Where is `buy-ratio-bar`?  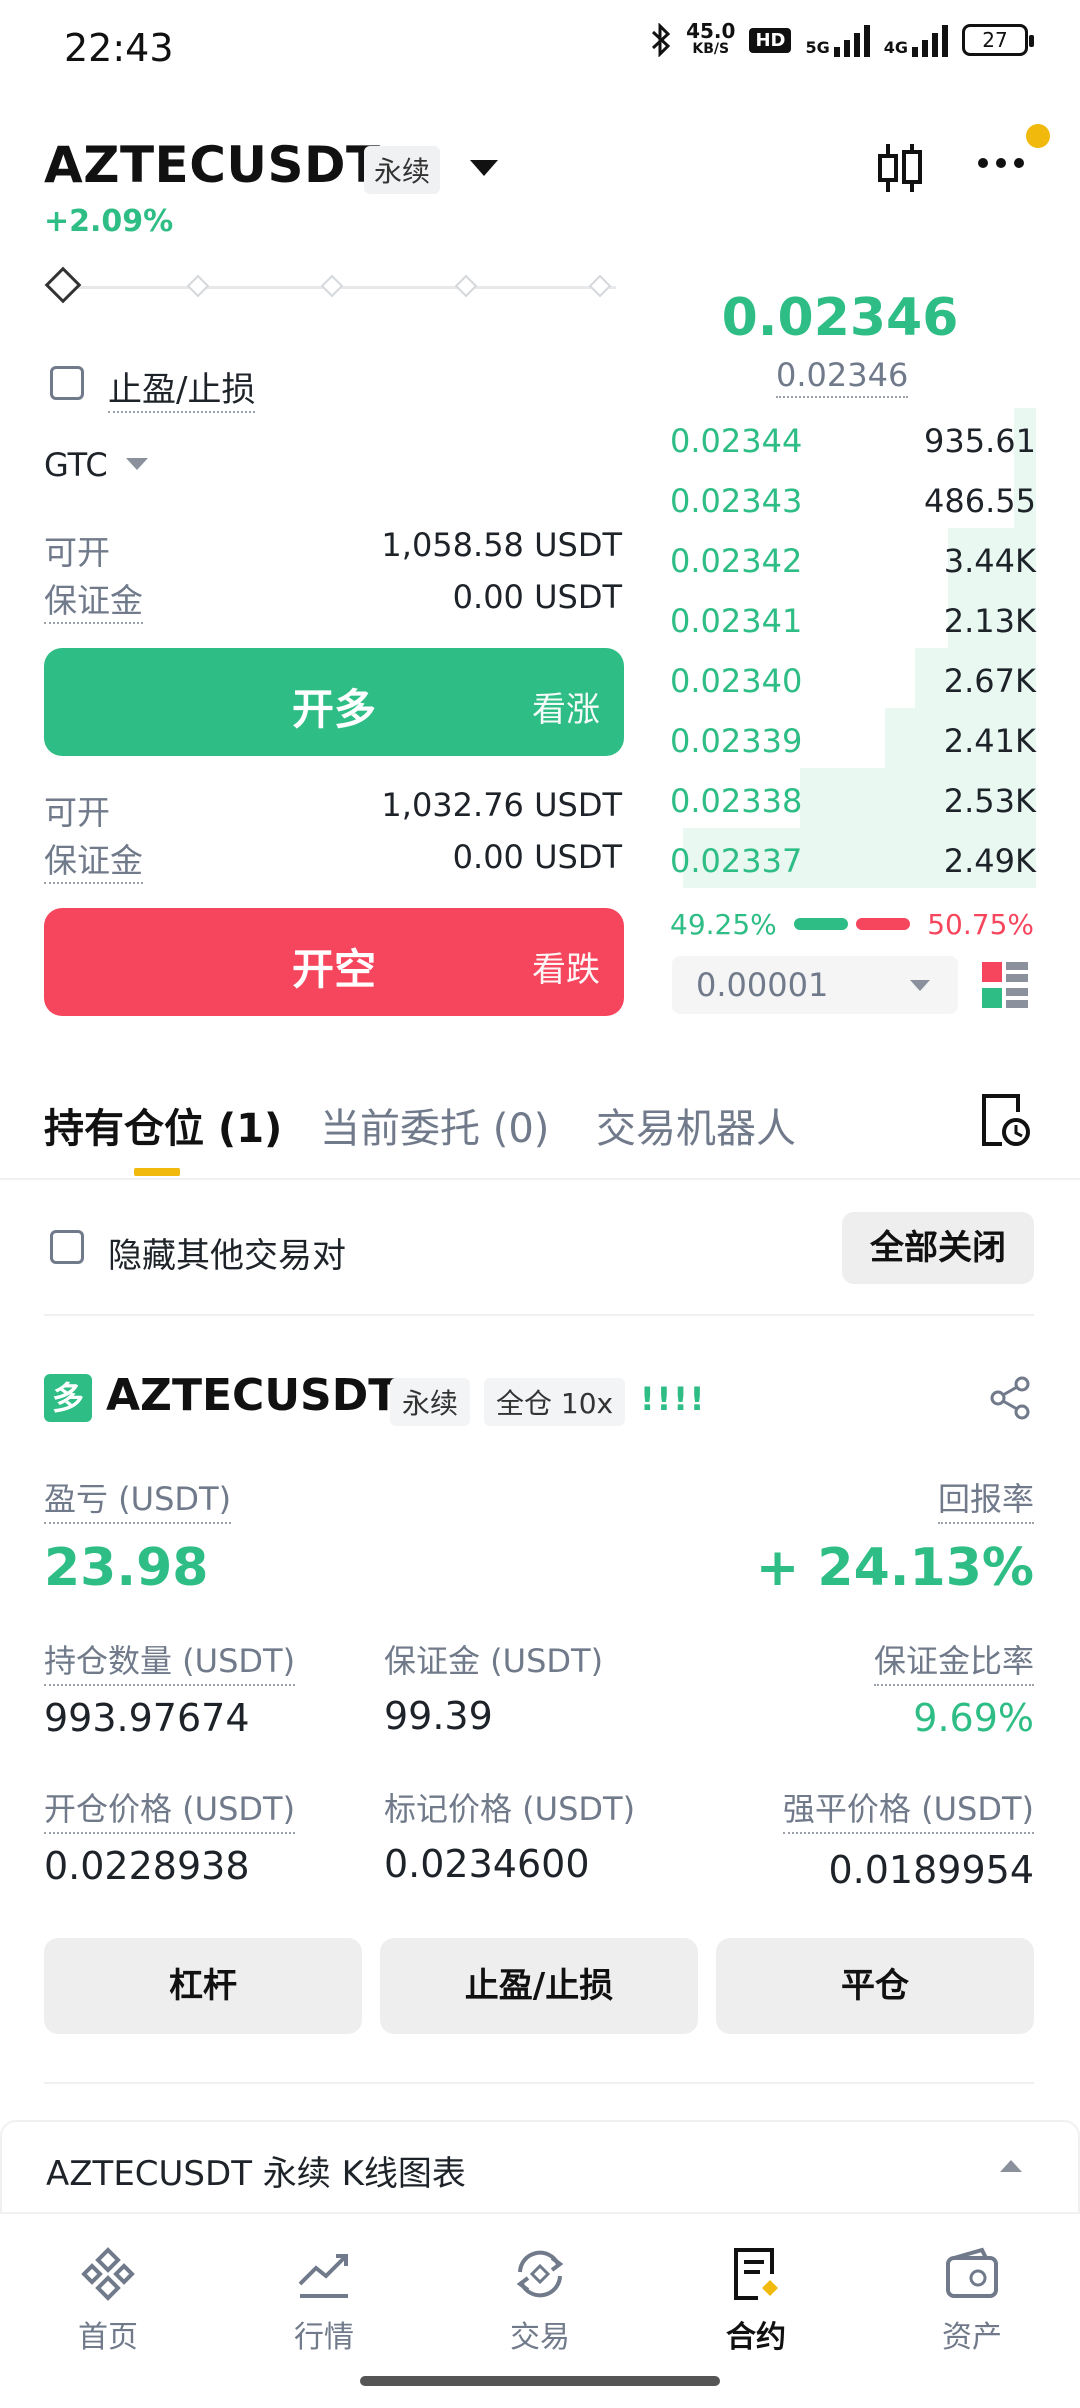
buy-ratio-bar is located at coordinates (821, 924).